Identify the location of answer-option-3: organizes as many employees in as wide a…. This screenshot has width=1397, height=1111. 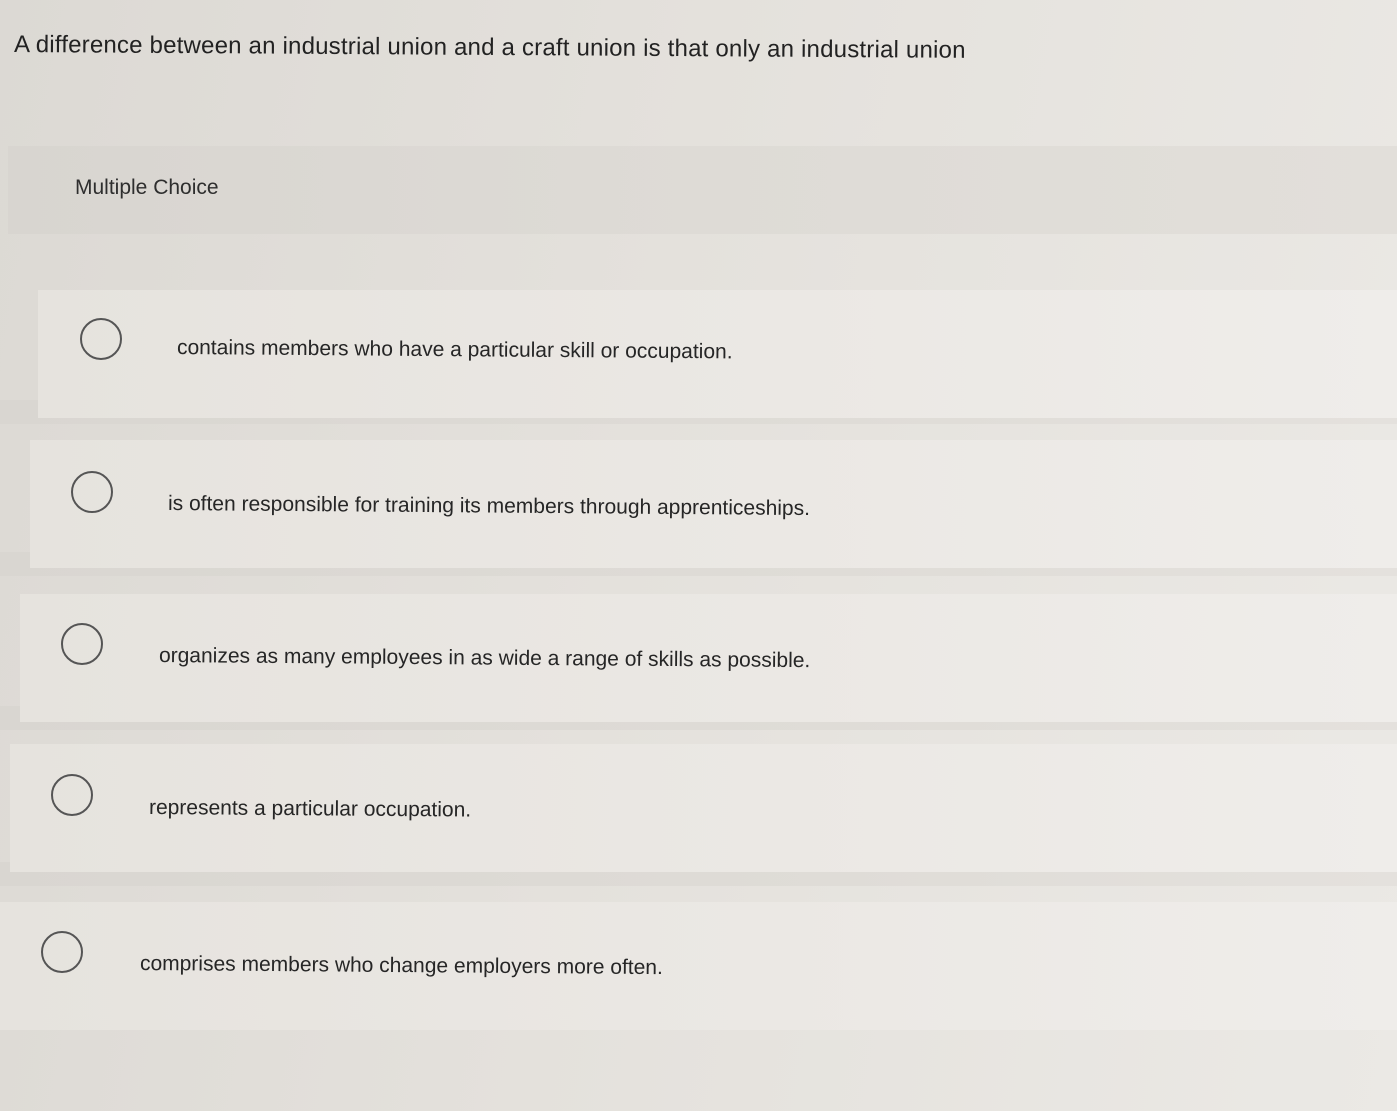
(708, 658).